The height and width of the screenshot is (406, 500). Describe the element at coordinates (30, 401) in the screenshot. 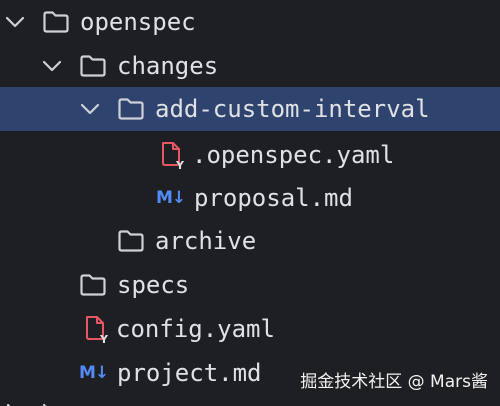

I see `chevron-right-icon` at that location.